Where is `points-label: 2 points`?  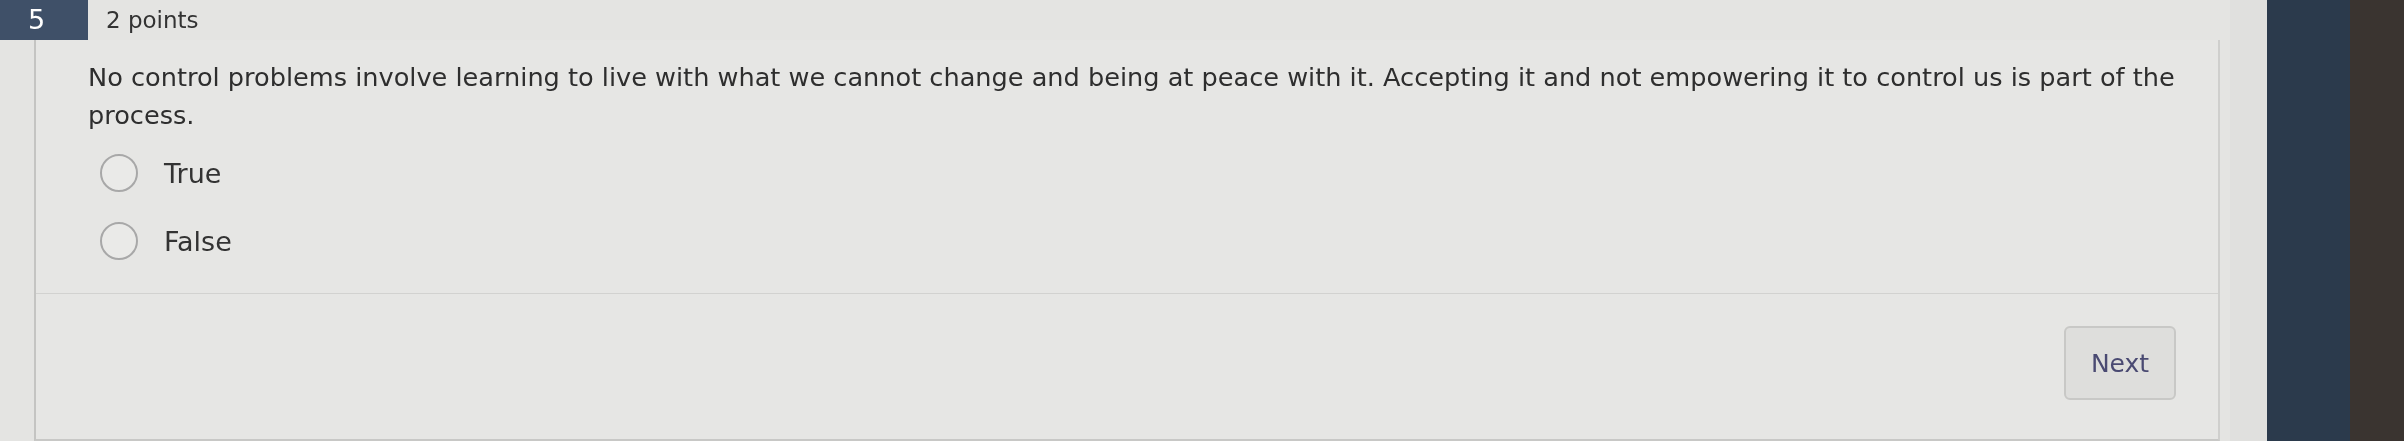 points-label: 2 points is located at coordinates (152, 20).